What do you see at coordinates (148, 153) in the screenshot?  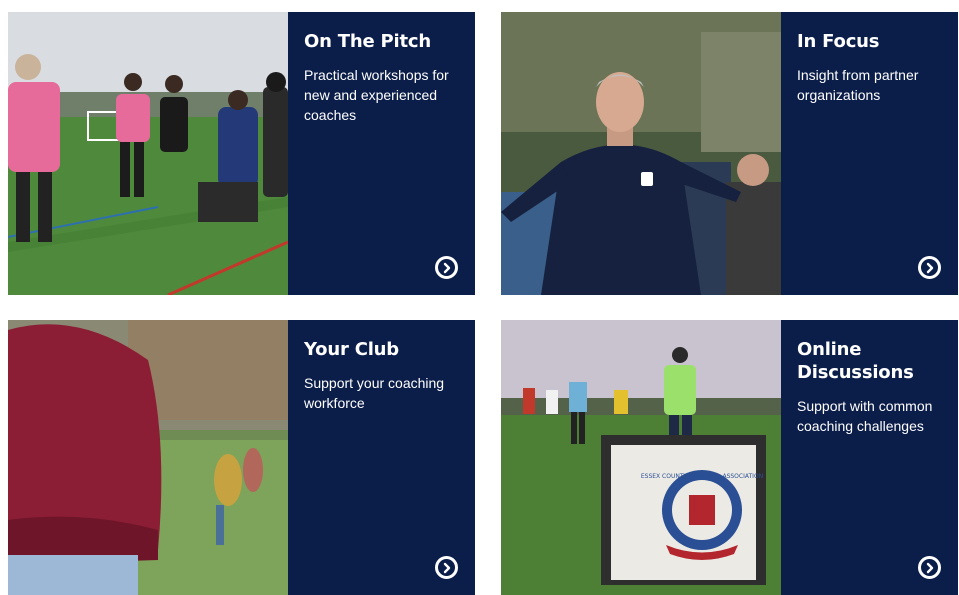 I see `coaches-on-pitch-photo` at bounding box center [148, 153].